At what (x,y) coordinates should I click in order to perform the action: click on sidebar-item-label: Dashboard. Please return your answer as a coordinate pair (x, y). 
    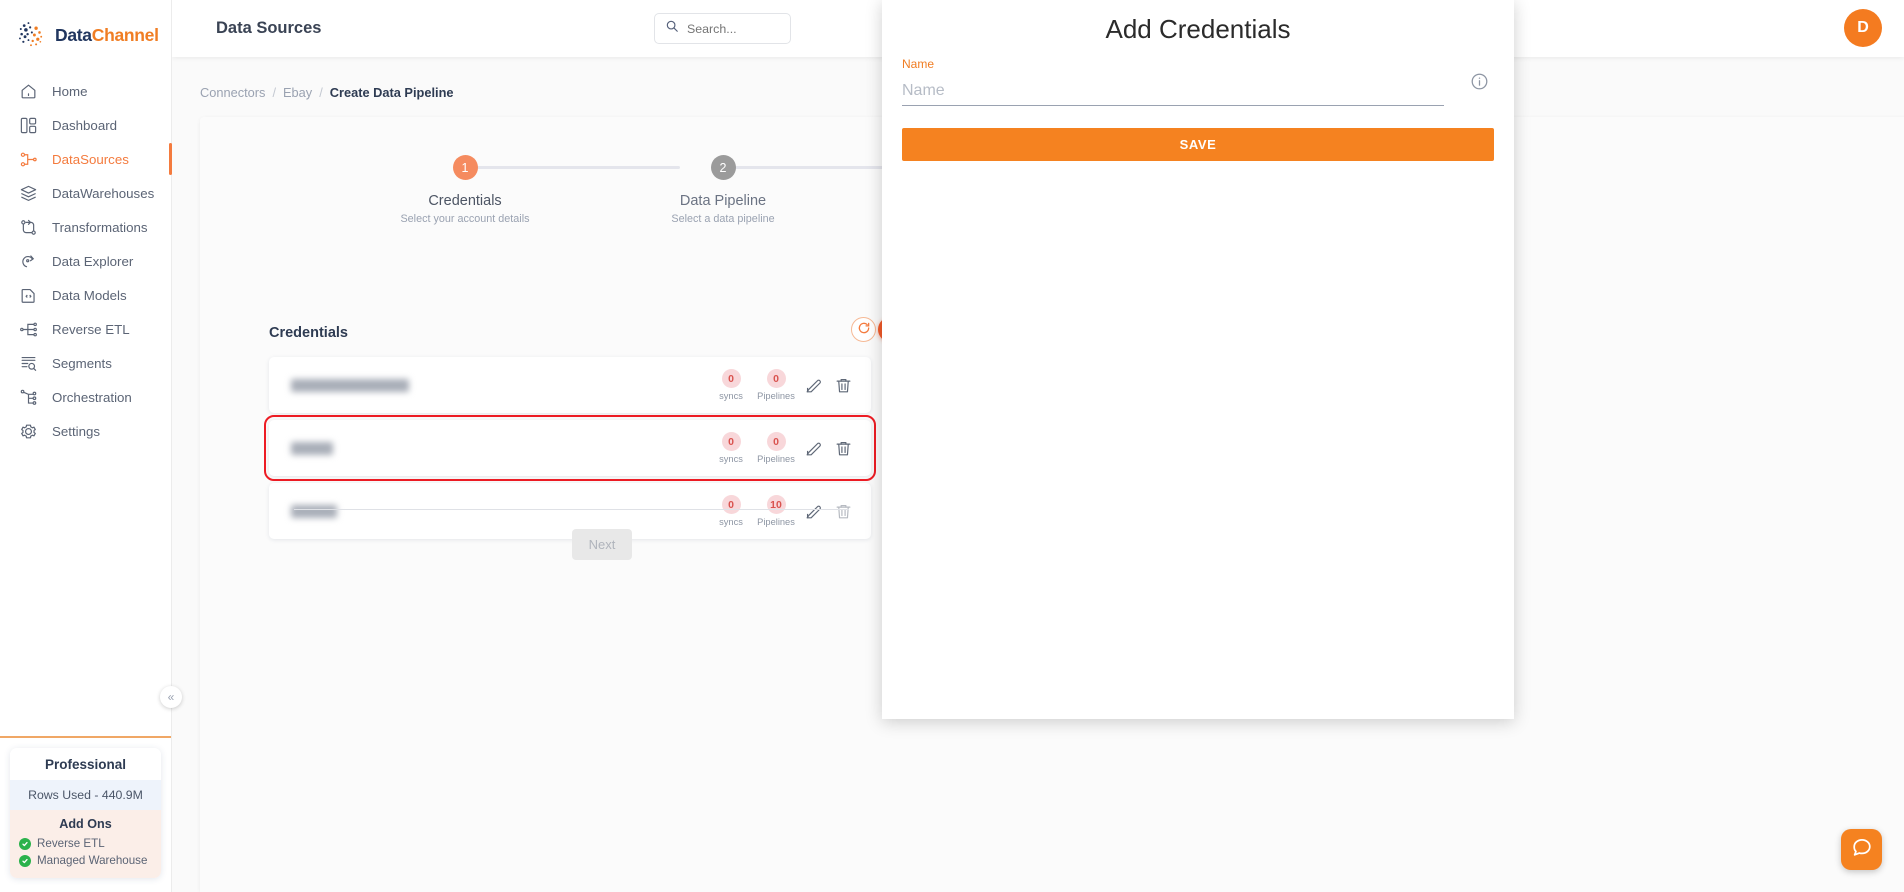
    Looking at the image, I should click on (85, 125).